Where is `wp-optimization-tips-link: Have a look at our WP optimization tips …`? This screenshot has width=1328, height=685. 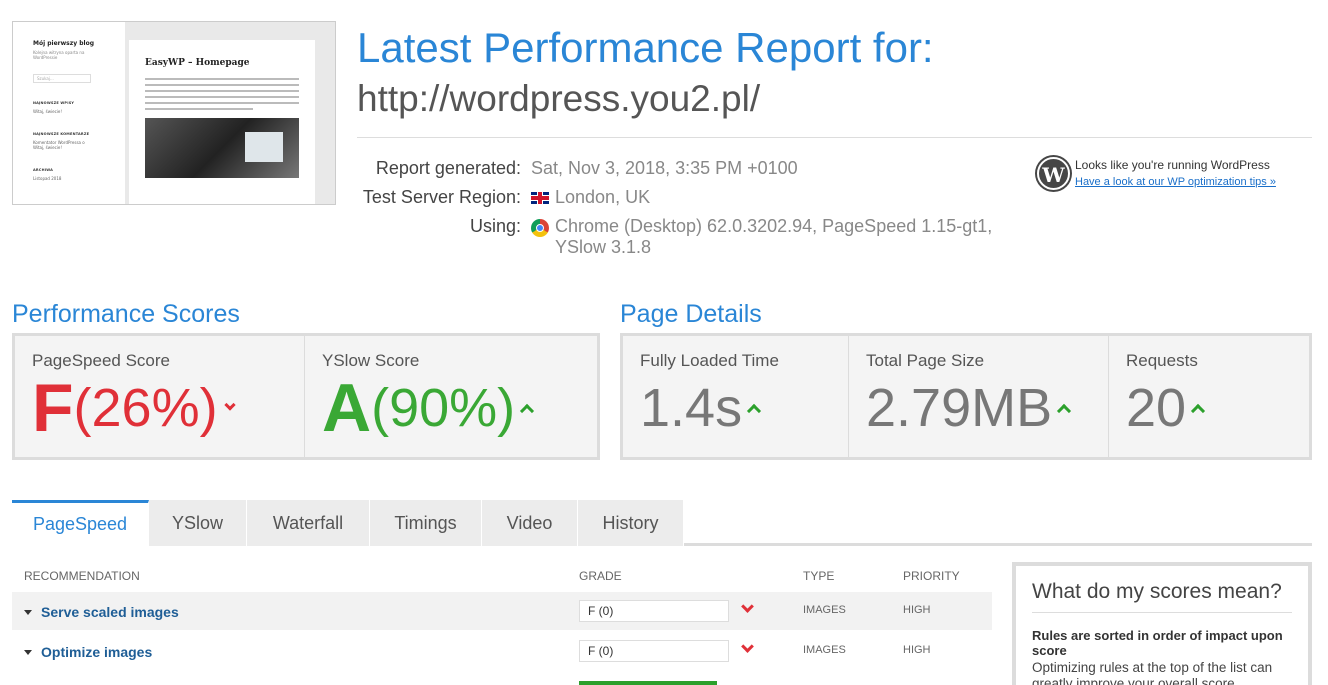
wp-optimization-tips-link: Have a look at our WP optimization tips … is located at coordinates (1175, 182).